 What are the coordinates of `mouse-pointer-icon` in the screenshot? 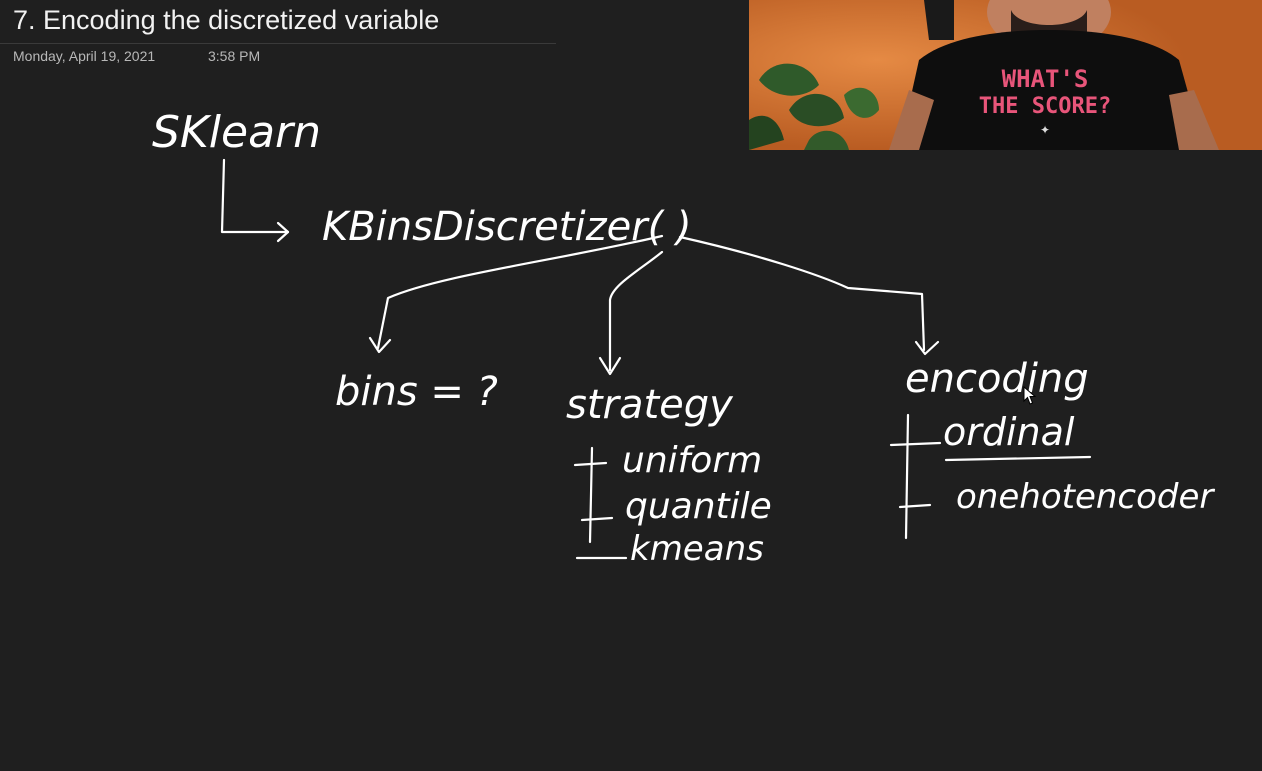 It's located at (1030, 395).